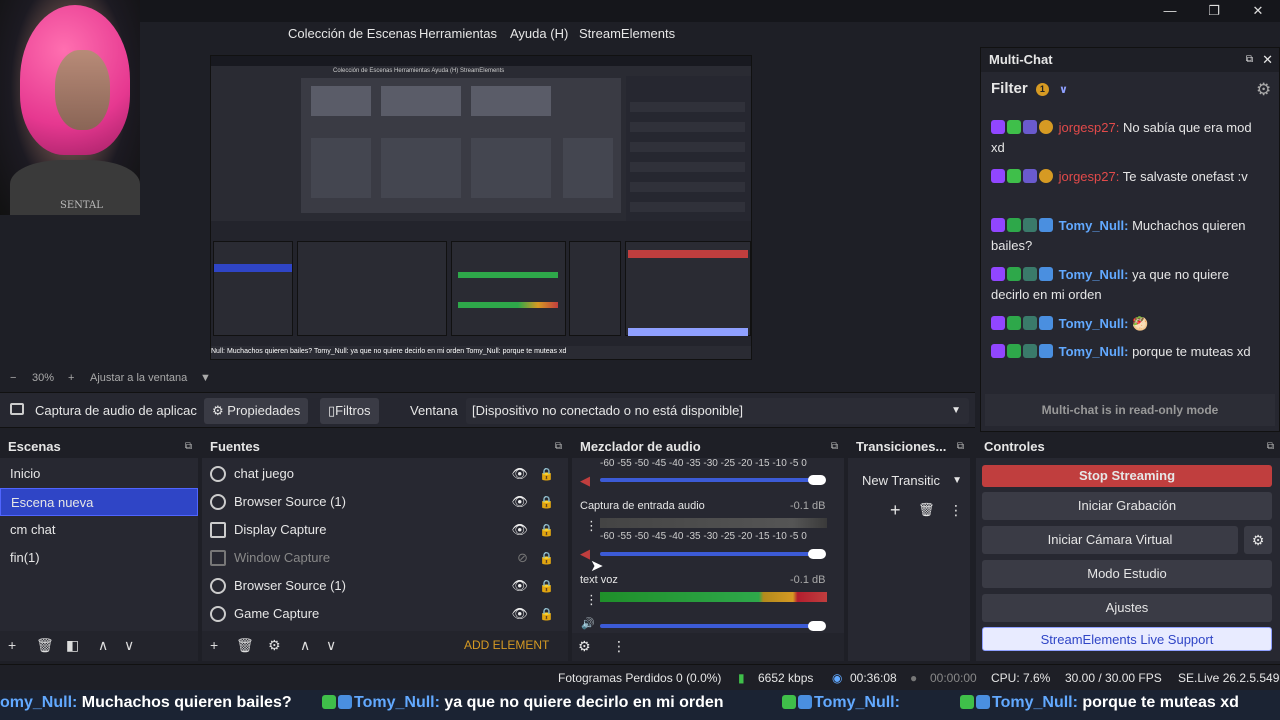  What do you see at coordinates (1110, 540) in the screenshot?
I see `start-virtual-camera-button: Iniciar Cámara Virtual` at bounding box center [1110, 540].